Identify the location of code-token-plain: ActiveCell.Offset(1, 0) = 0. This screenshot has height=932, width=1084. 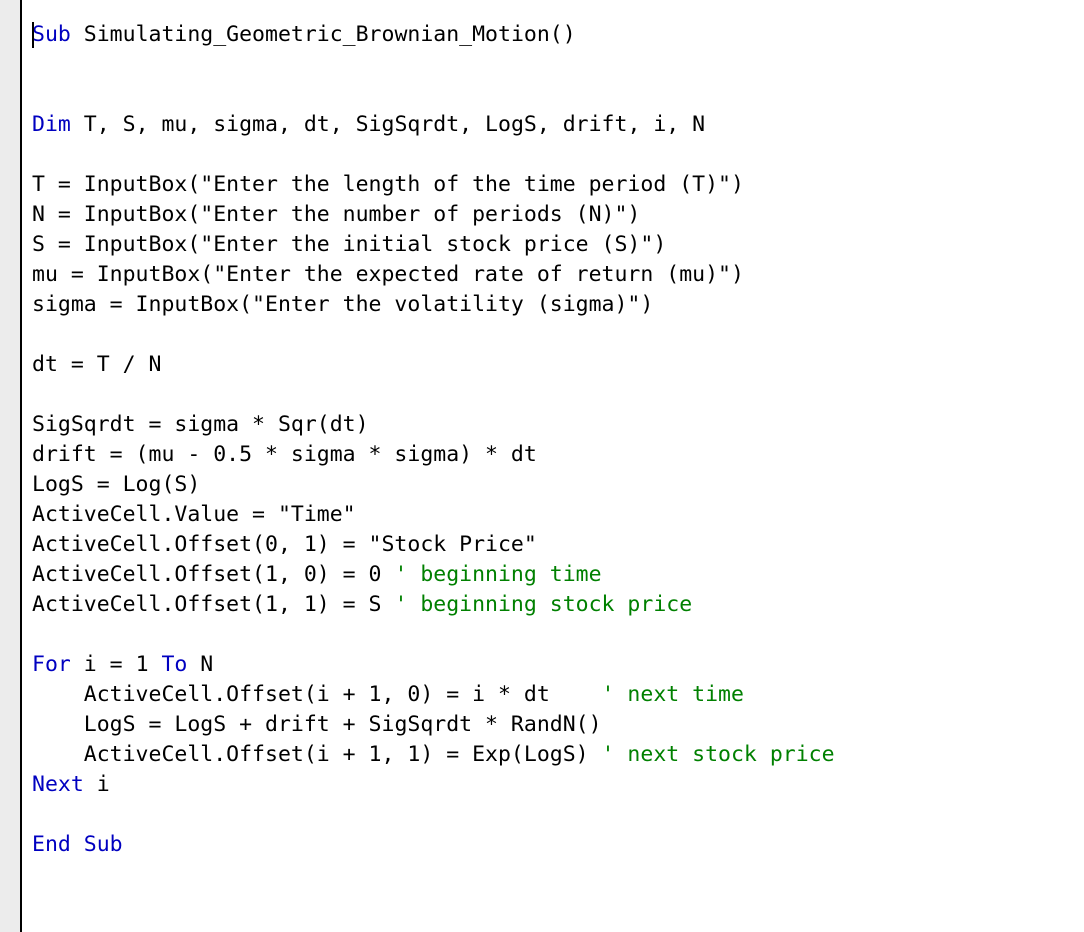
(213, 574).